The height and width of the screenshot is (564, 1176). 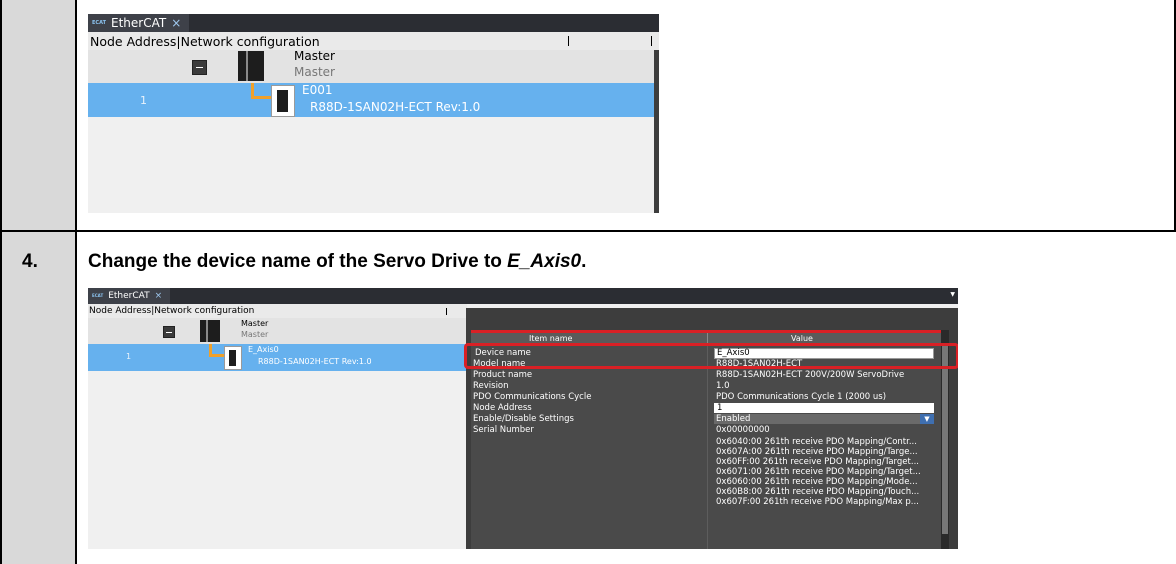 I want to click on table-border-divider, so click(x=76, y=282).